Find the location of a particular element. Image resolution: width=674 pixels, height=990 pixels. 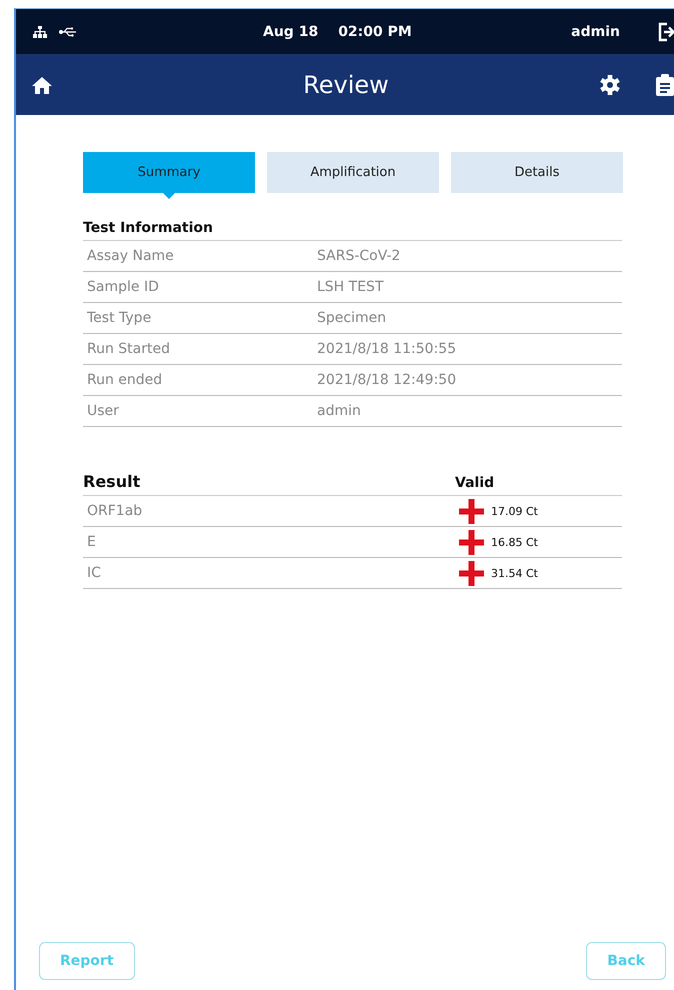

settings-icon is located at coordinates (610, 84).